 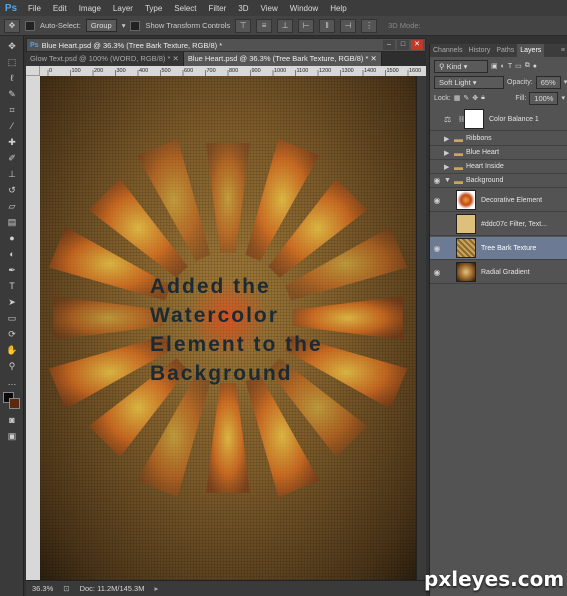 What do you see at coordinates (60, 8) in the screenshot?
I see `menu-edit: Edit` at bounding box center [60, 8].